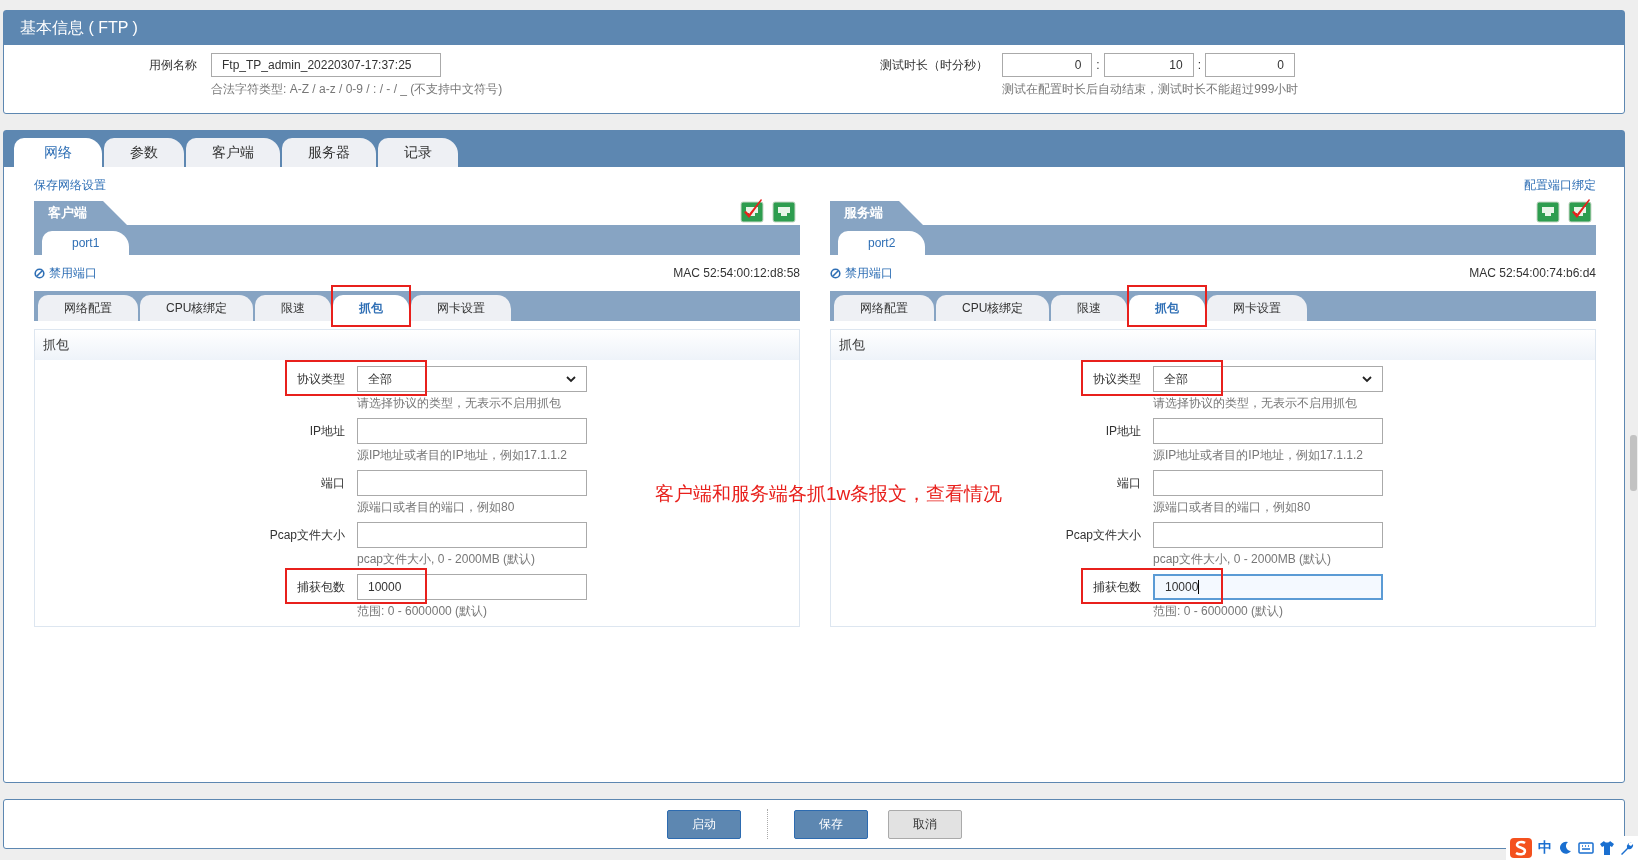  I want to click on ime-logo-icon, so click(1521, 848).